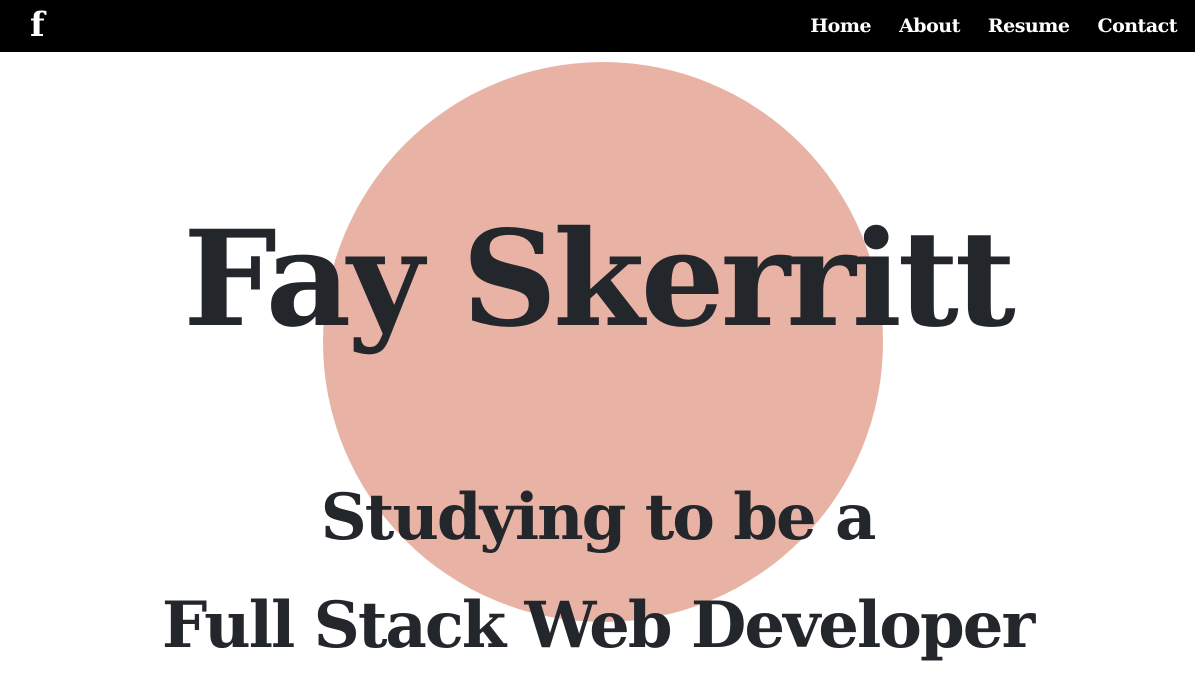 The width and height of the screenshot is (1195, 683). Describe the element at coordinates (598, 517) in the screenshot. I see `hero-tagline-line1: Studying to be a` at that location.